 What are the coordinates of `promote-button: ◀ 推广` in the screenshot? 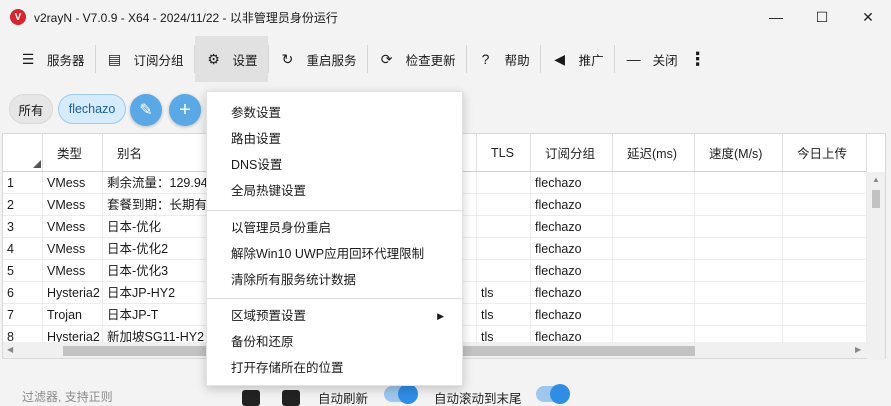 It's located at (577, 59).